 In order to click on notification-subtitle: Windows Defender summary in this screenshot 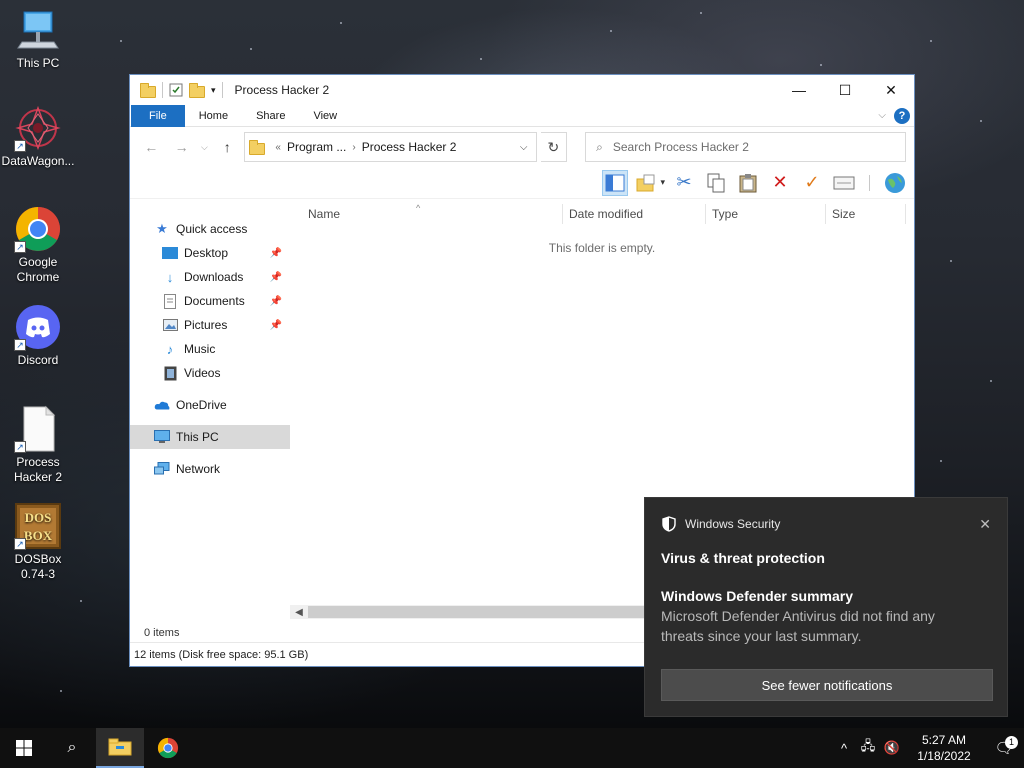, I will do `click(757, 596)`.